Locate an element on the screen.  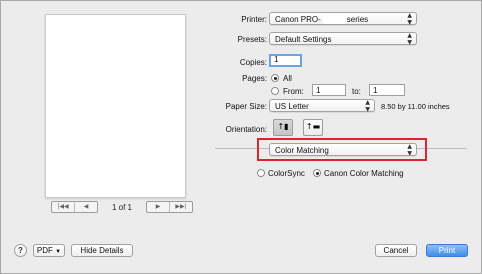
printer-model-mask is located at coordinates (333, 20).